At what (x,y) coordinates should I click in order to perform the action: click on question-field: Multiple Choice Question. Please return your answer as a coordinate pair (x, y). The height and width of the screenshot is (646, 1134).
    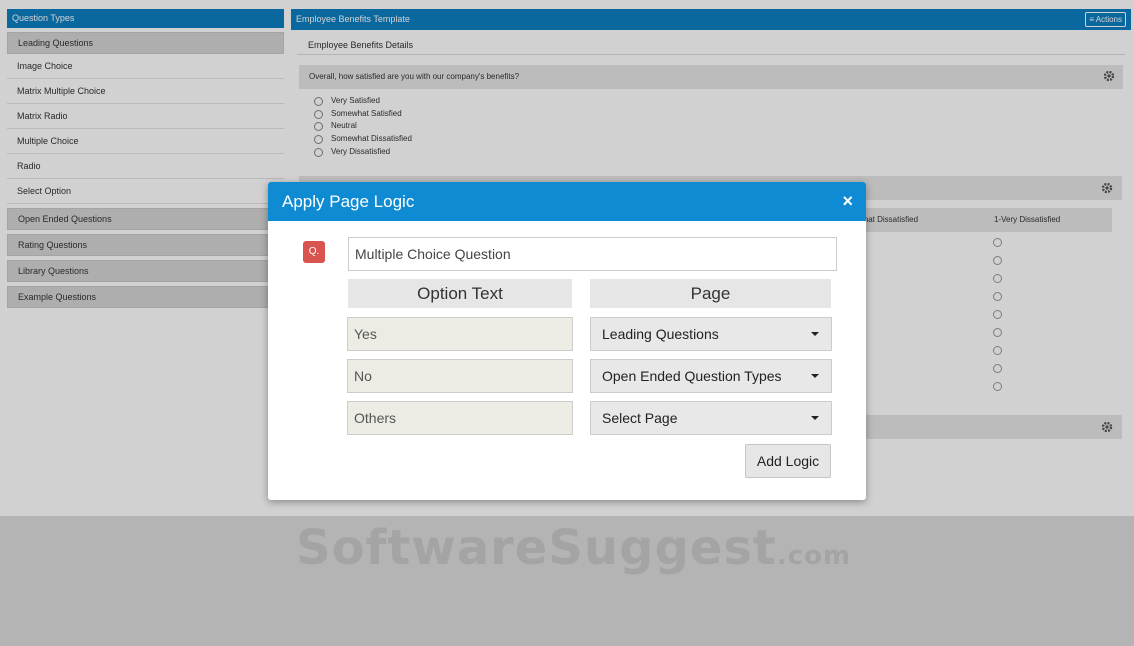
    Looking at the image, I should click on (592, 254).